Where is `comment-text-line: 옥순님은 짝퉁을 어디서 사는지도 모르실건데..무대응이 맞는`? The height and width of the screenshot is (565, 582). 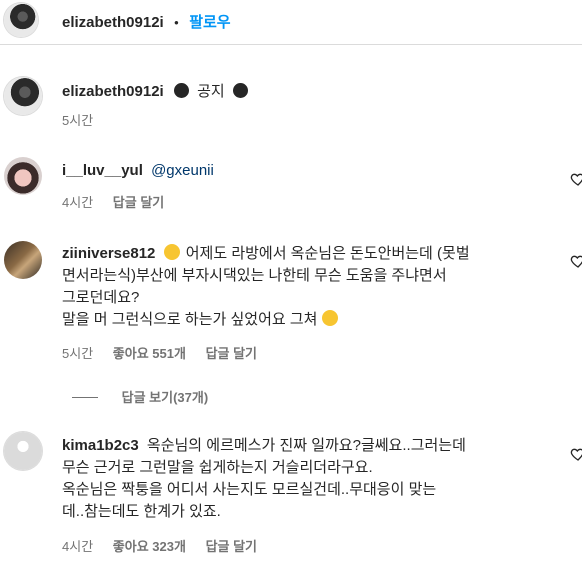
comment-text-line: 옥순님은 짝퉁을 어디서 사는지도 모르실건데..무대응이 맞는 is located at coordinates (249, 489).